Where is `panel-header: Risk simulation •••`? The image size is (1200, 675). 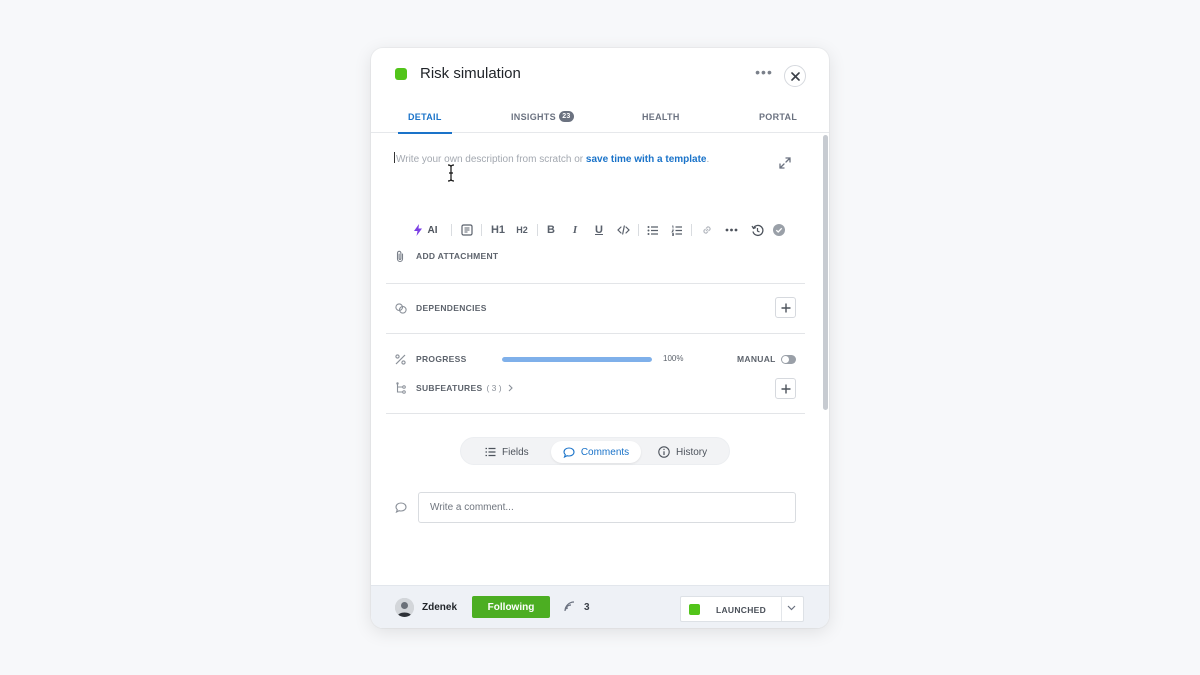 panel-header: Risk simulation ••• is located at coordinates (600, 76).